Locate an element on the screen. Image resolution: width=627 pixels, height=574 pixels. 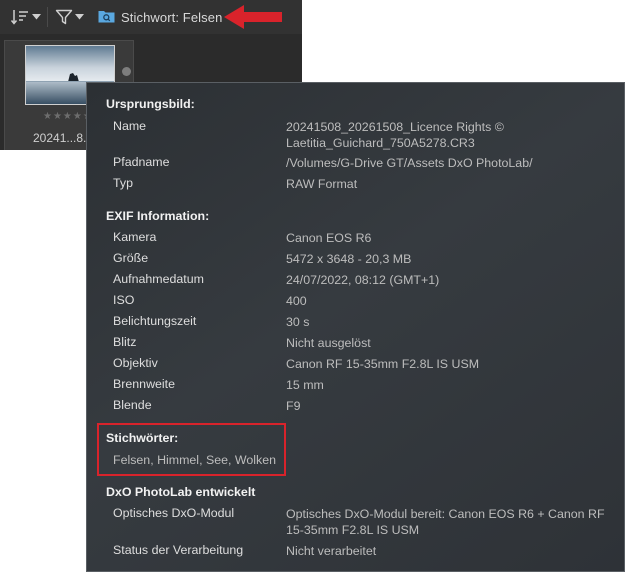
exif-label: Belichtungszeit is located at coordinates (155, 321).